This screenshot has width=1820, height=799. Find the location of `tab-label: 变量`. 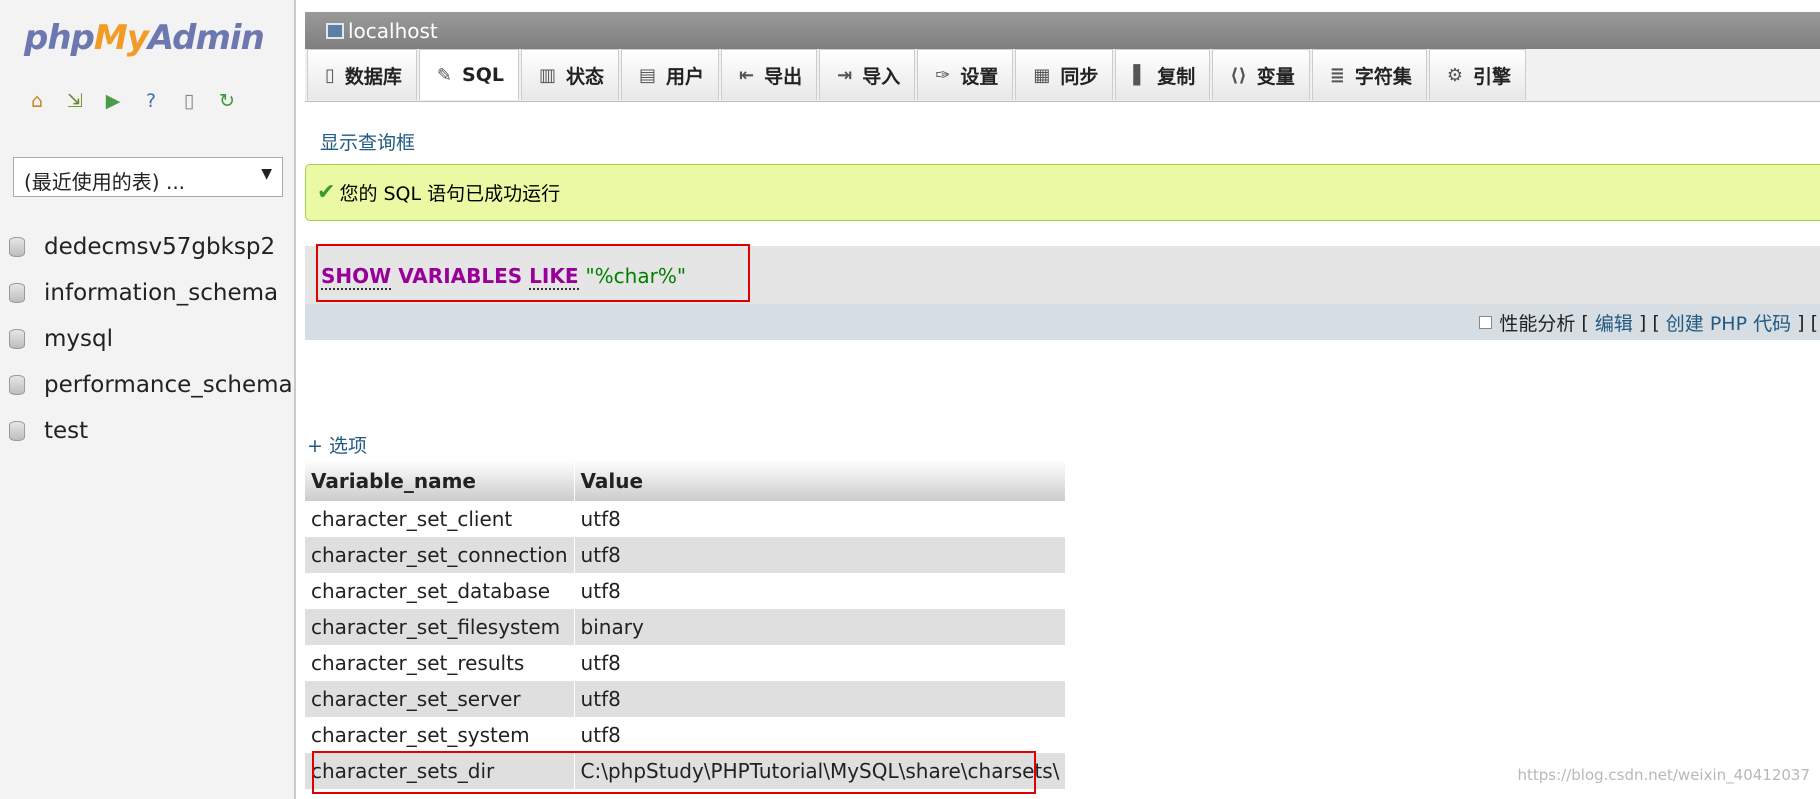

tab-label: 变量 is located at coordinates (1275, 76).